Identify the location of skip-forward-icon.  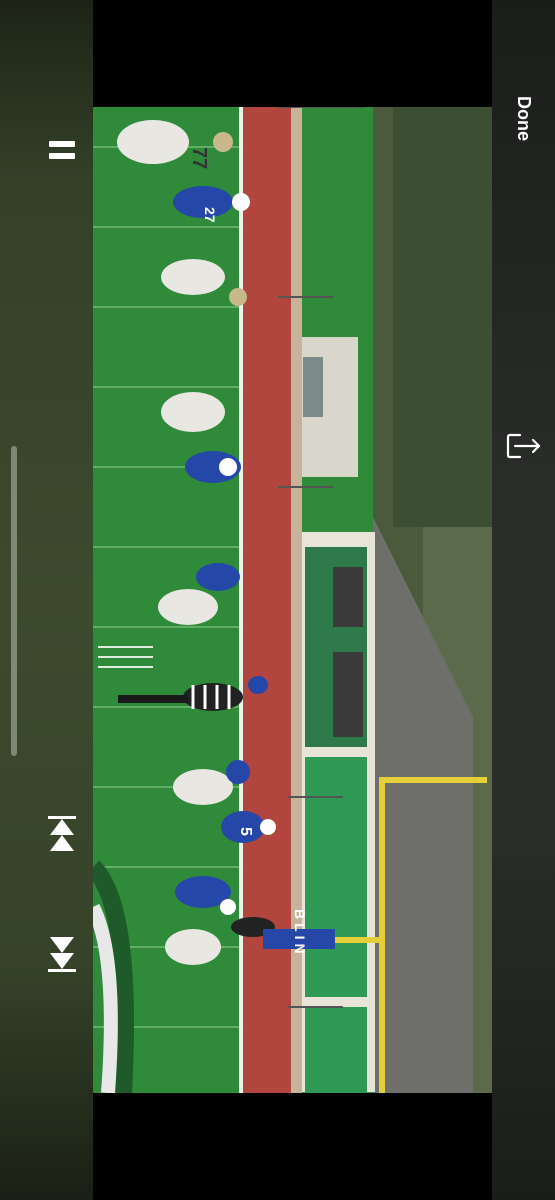
(62, 954).